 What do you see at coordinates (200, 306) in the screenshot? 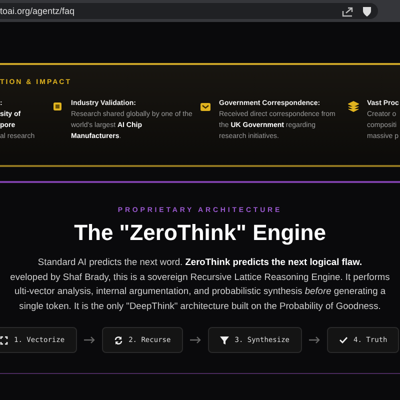
I see `description-text: single token. It is the only "DeepThink" architecture built on the Probability of Goodness.` at bounding box center [200, 306].